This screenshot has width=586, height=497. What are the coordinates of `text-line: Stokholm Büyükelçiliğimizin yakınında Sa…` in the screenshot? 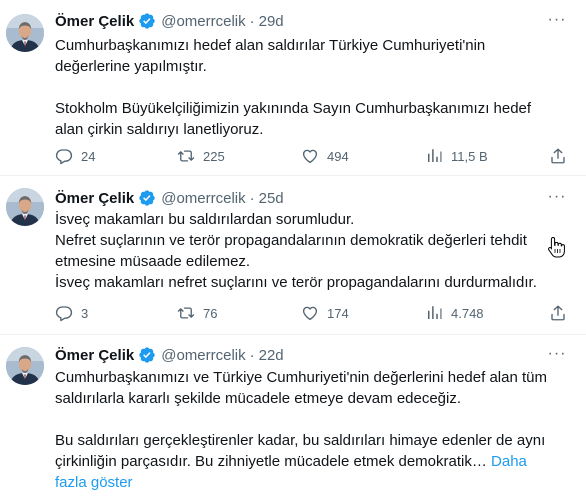 It's located at (293, 108).